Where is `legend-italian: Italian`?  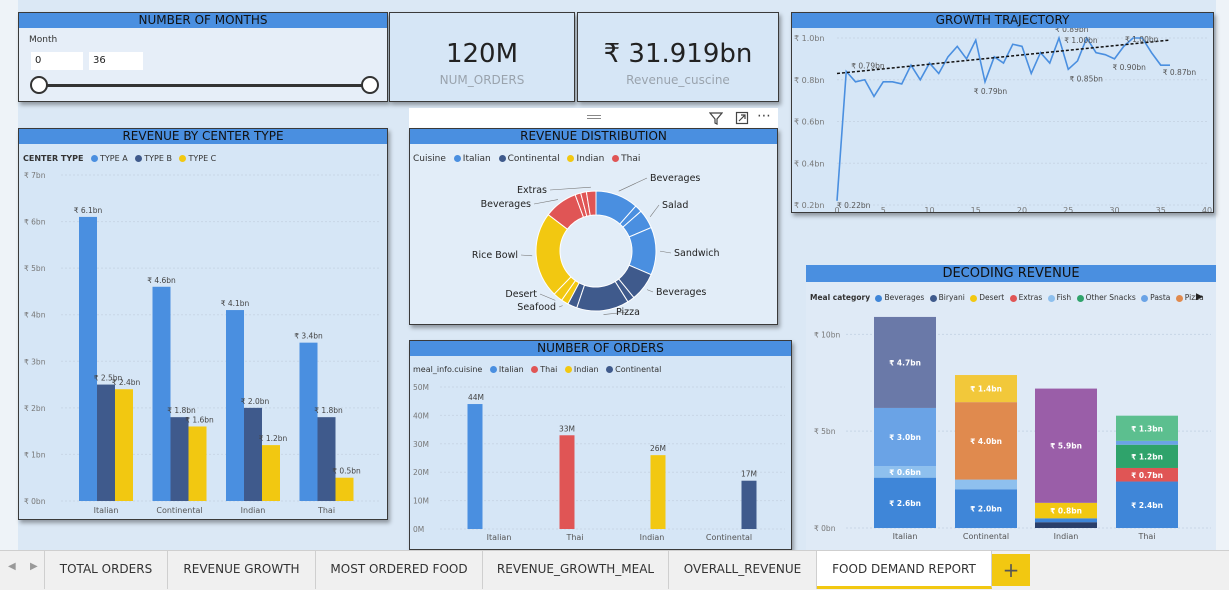
legend-italian: Italian is located at coordinates (476, 159).